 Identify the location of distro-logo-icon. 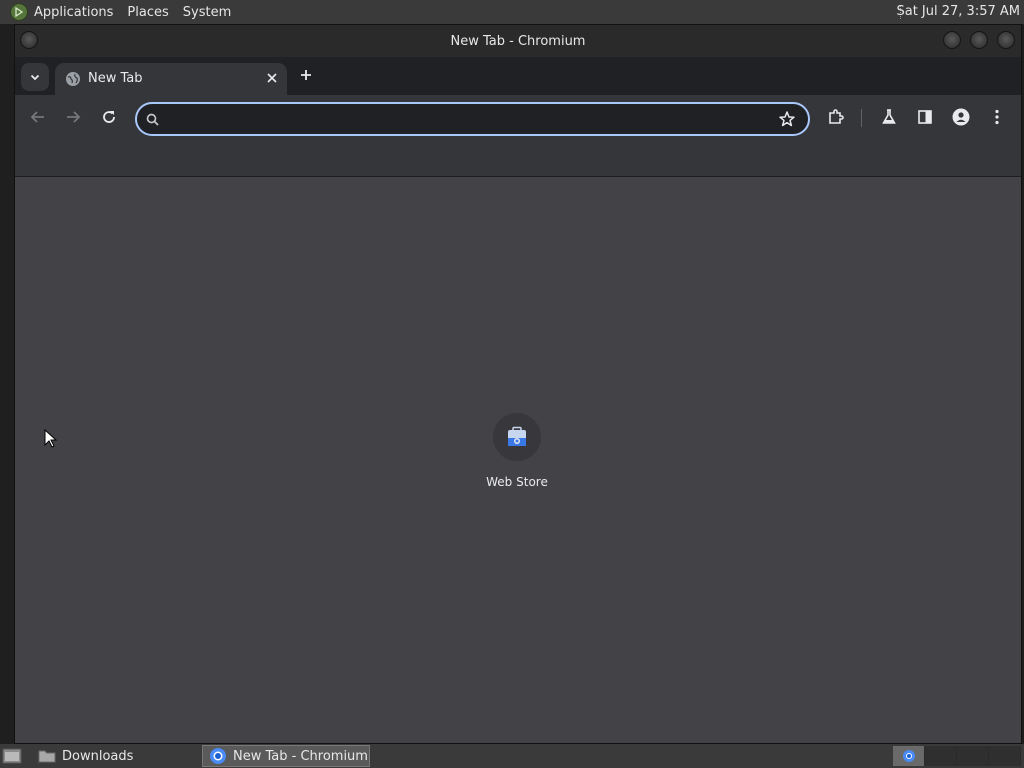
(19, 12).